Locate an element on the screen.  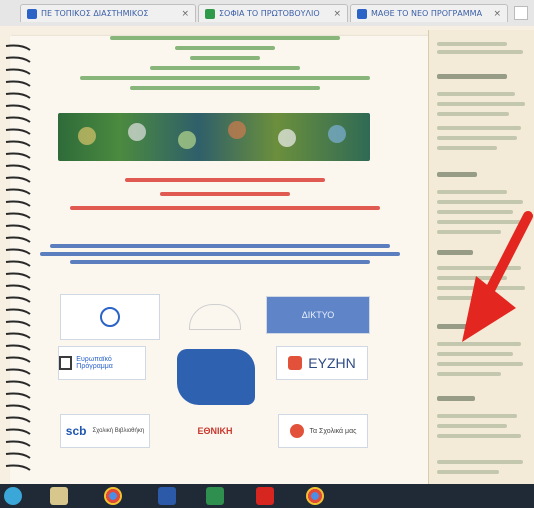
windows-start-icon is located at coordinates (13, 496).